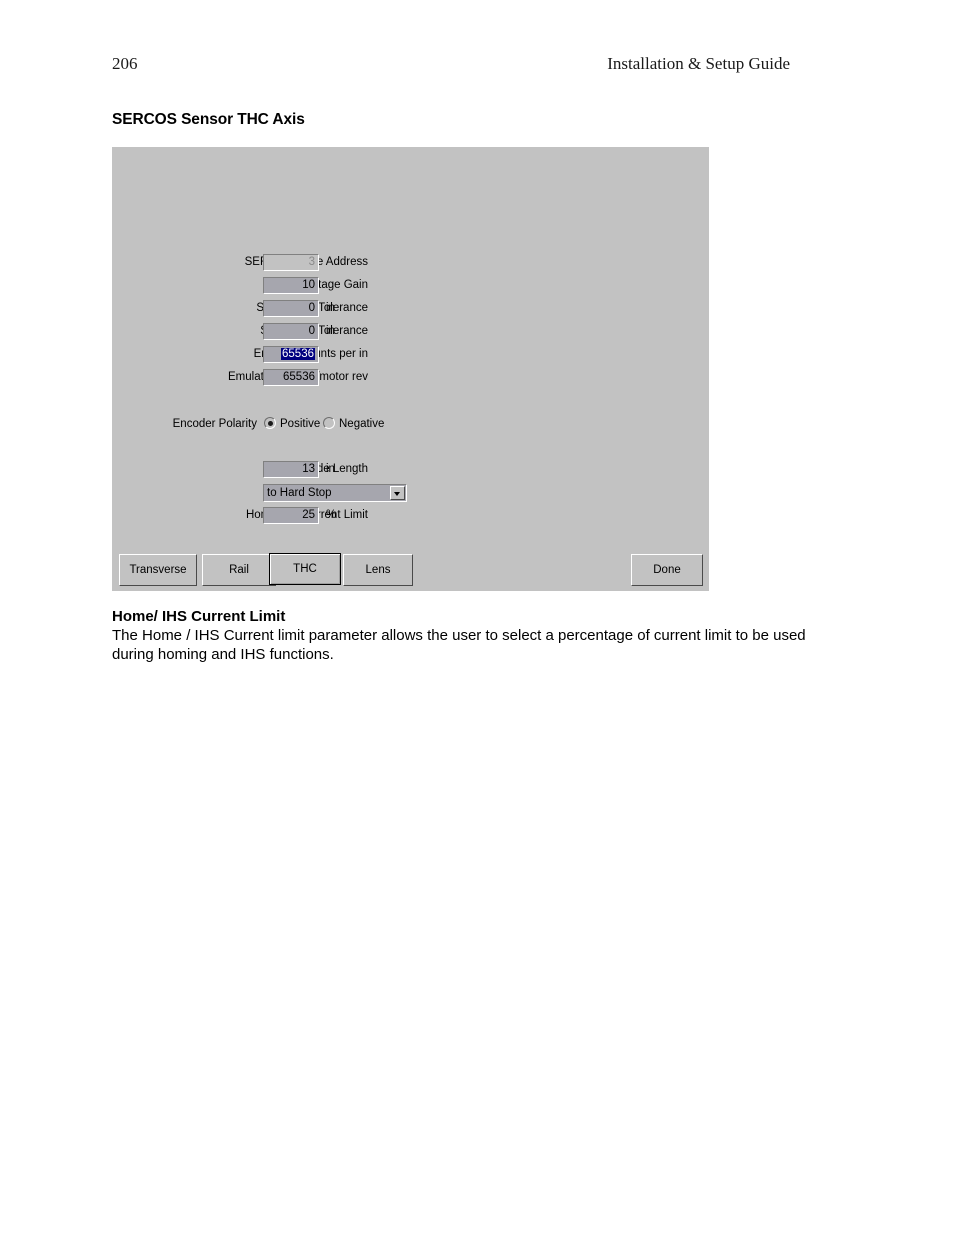 This screenshot has height=1235, width=954. Describe the element at coordinates (331, 515) in the screenshot. I see `unit-home-ihs-current-limit: %` at that location.